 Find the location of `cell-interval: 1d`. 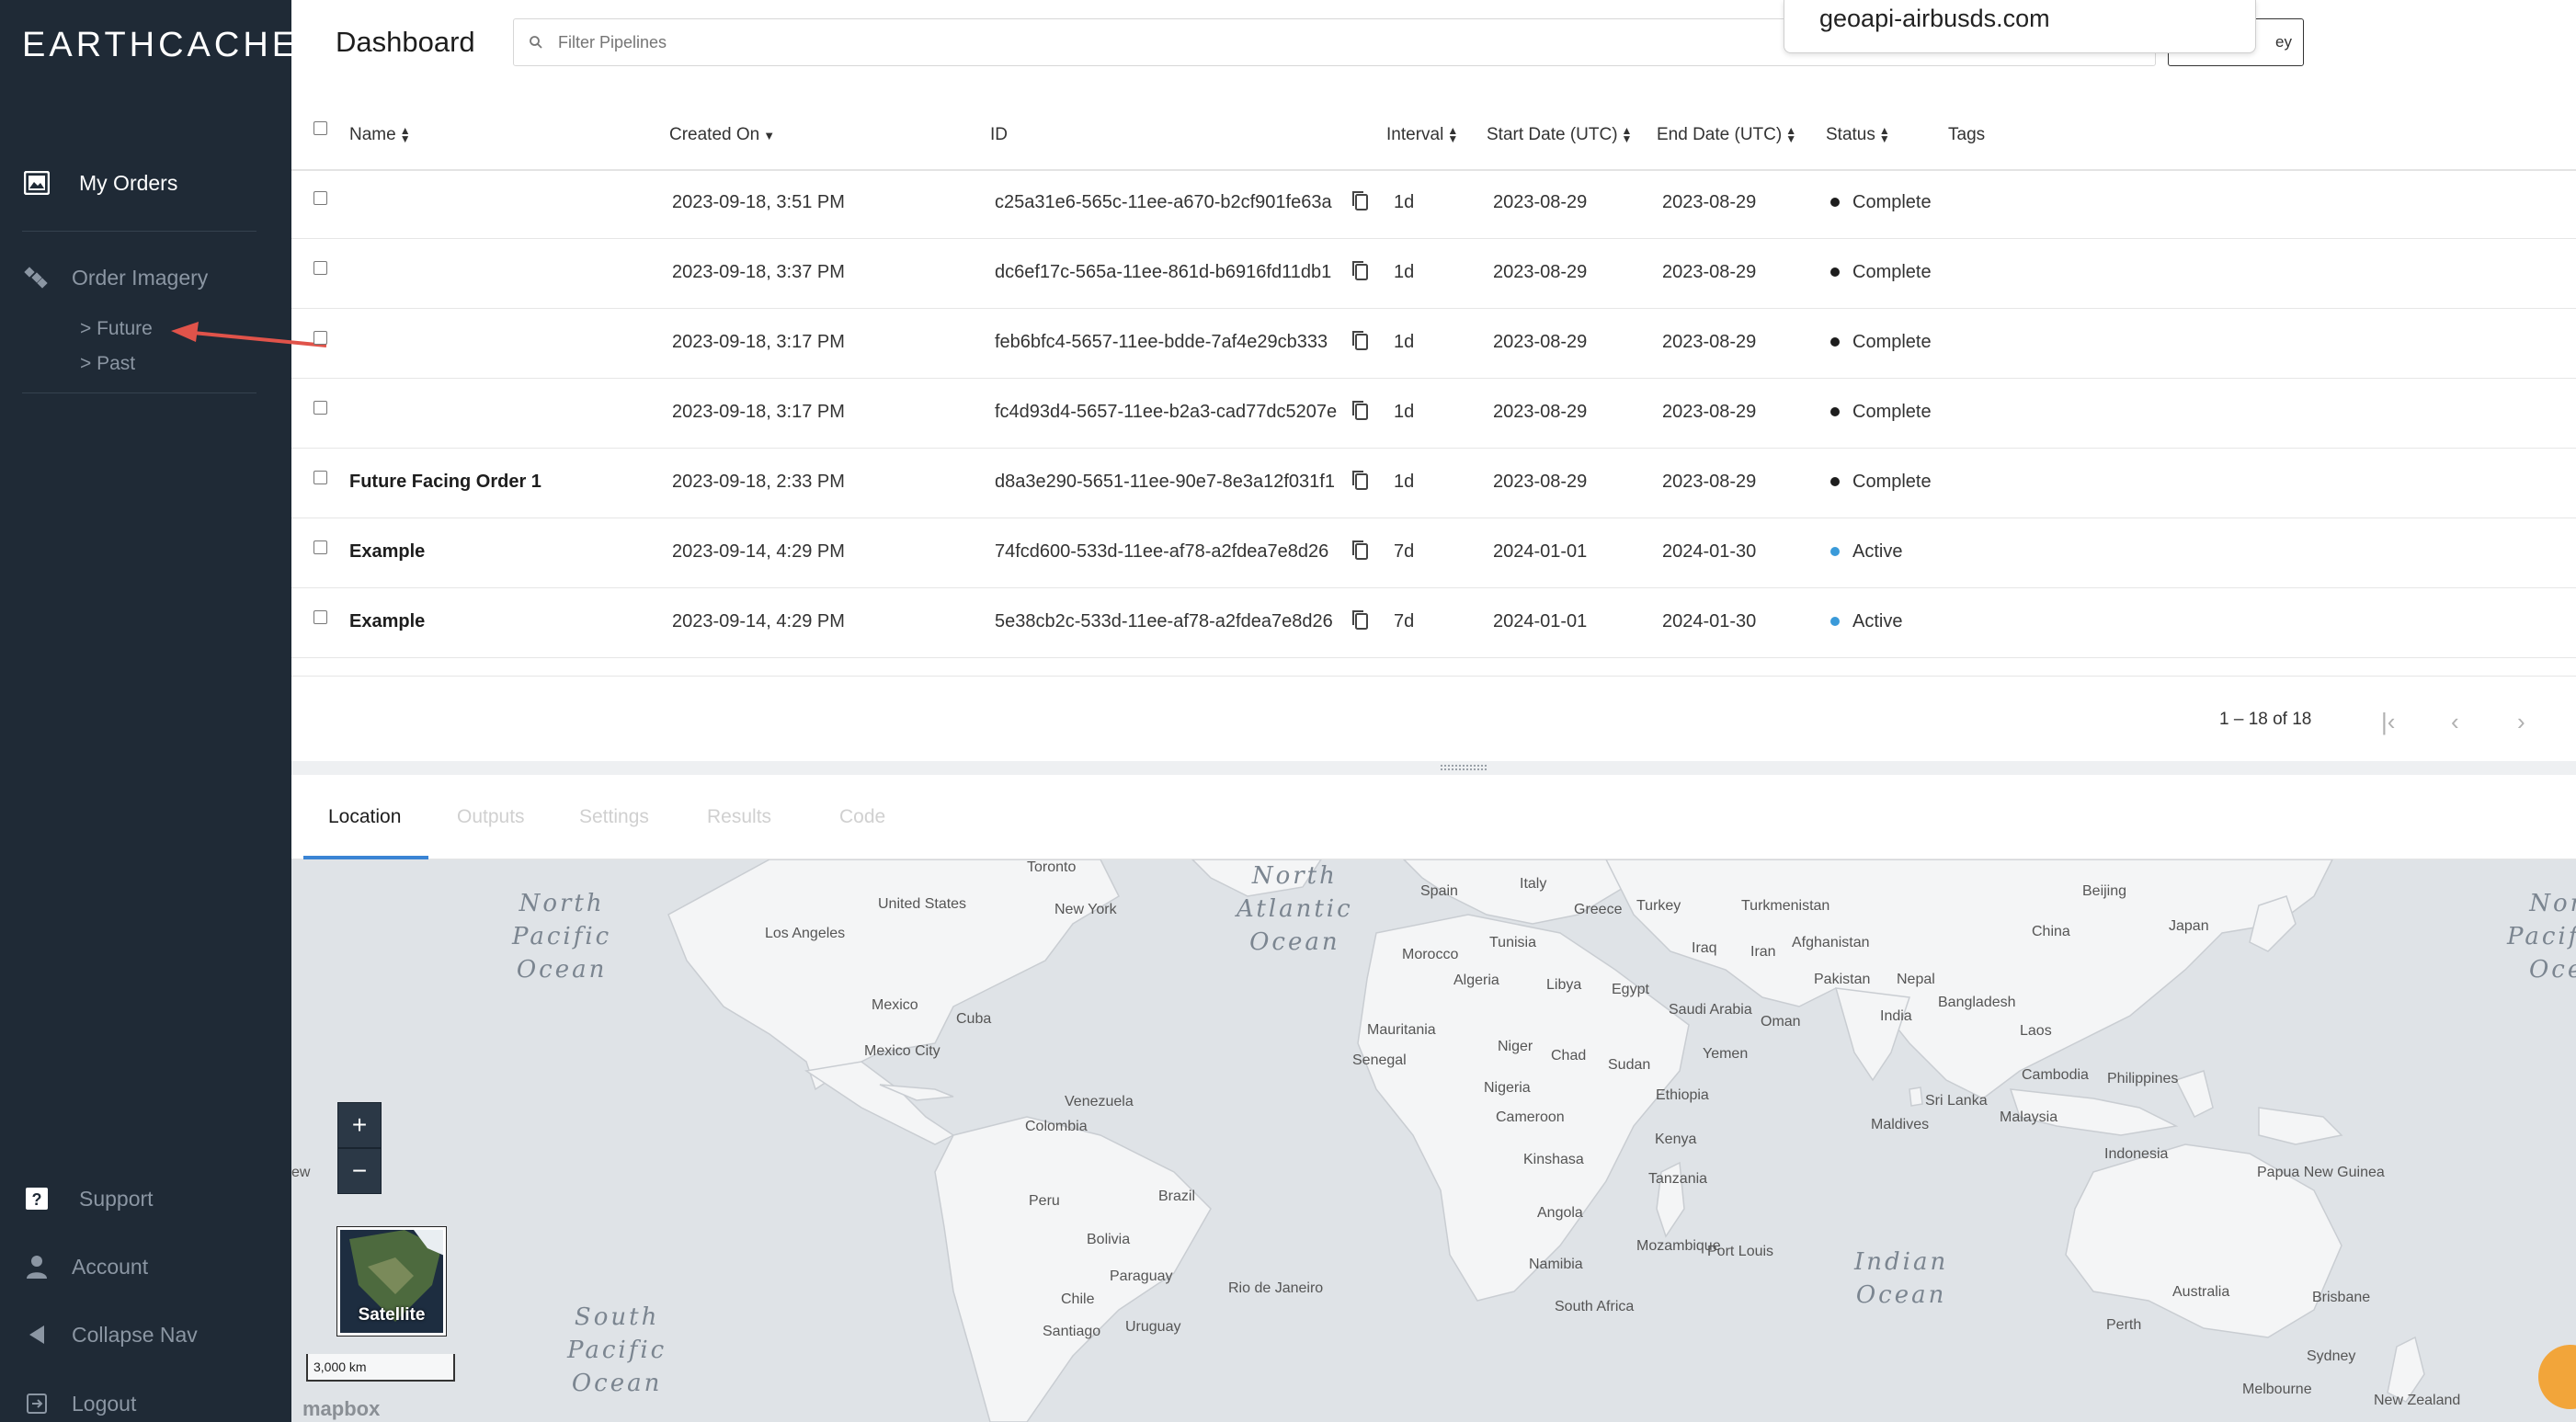

cell-interval: 1d is located at coordinates (1404, 412).